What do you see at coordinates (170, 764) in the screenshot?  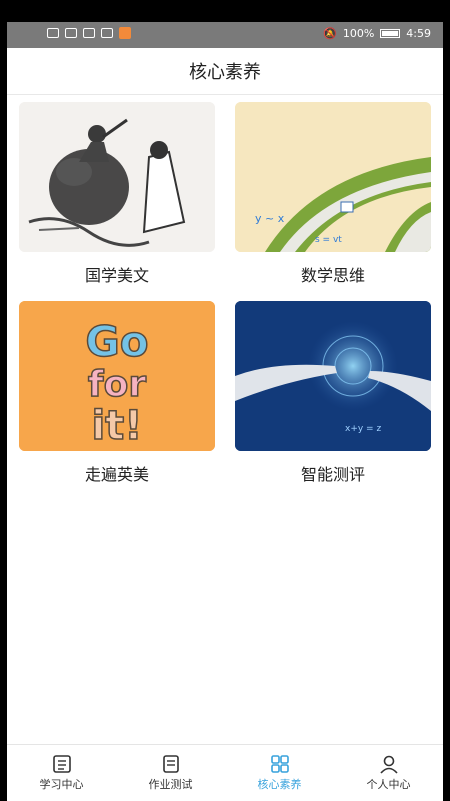 I see `document-icon` at bounding box center [170, 764].